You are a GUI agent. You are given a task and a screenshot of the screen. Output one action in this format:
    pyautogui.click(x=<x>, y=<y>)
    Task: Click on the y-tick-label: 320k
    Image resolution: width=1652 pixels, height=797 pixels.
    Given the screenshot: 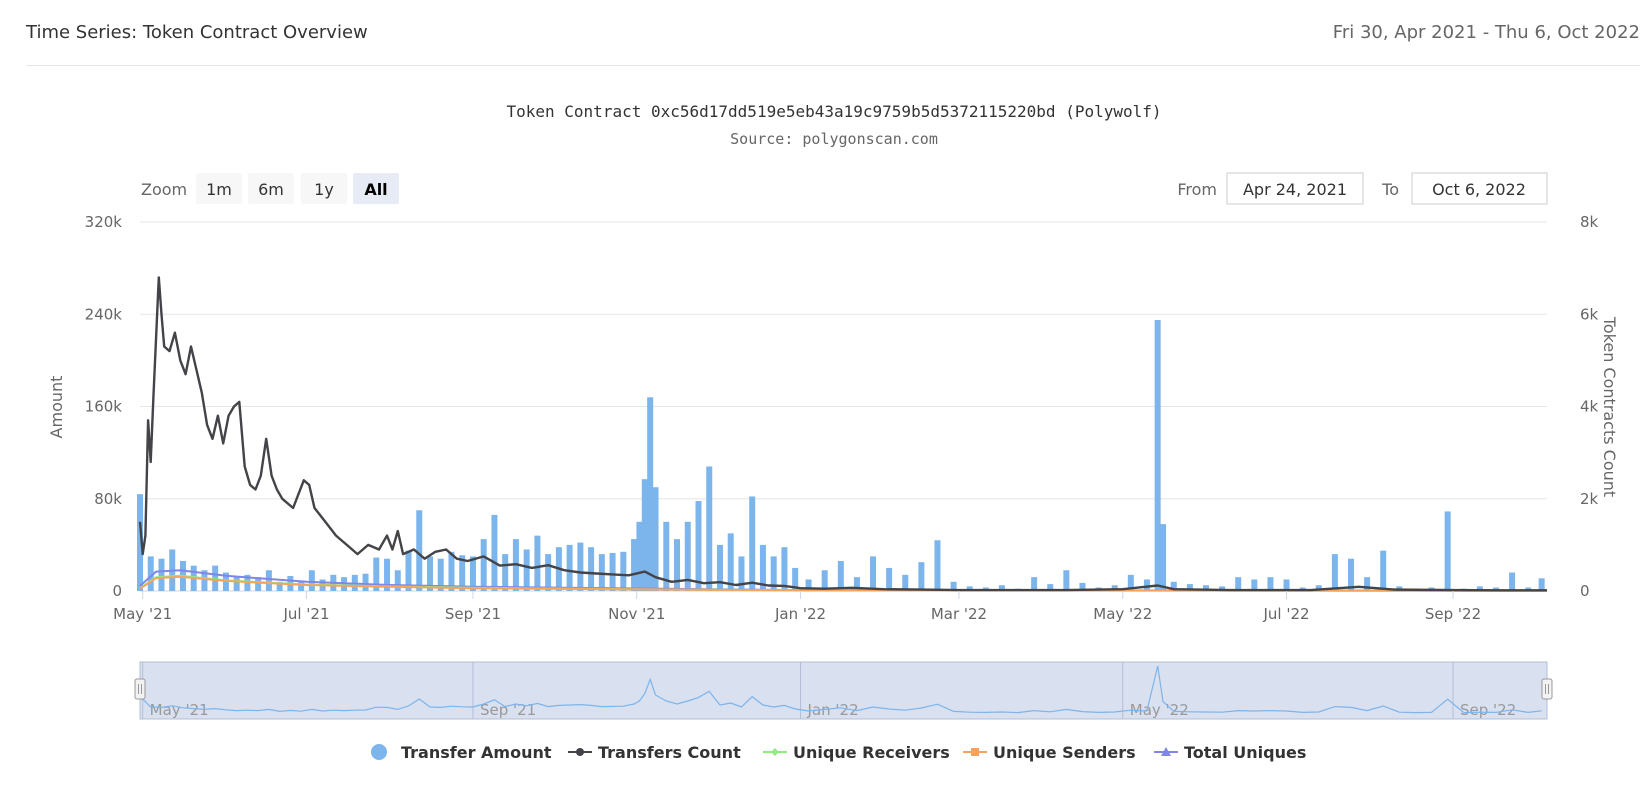 What is the action you would take?
    pyautogui.click(x=104, y=222)
    